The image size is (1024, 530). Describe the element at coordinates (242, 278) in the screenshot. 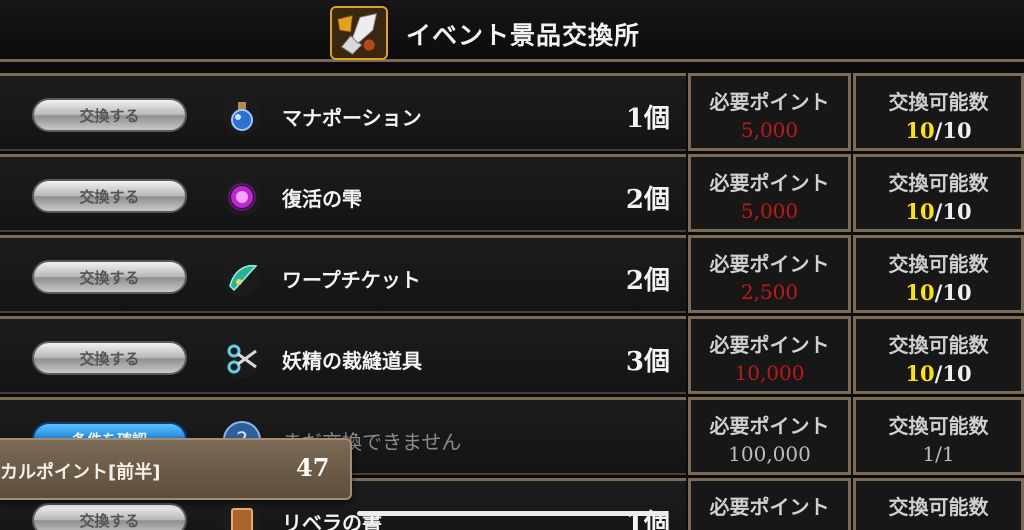

I see `ticket-icon` at that location.